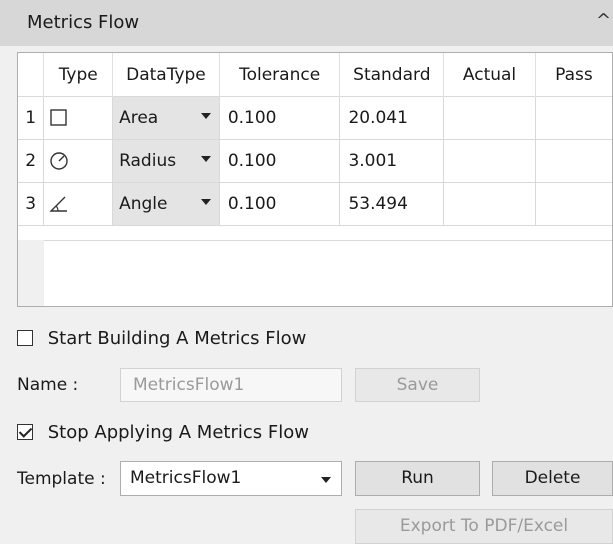 The image size is (613, 544). What do you see at coordinates (31, 273) in the screenshot?
I see `empty-row-header` at bounding box center [31, 273].